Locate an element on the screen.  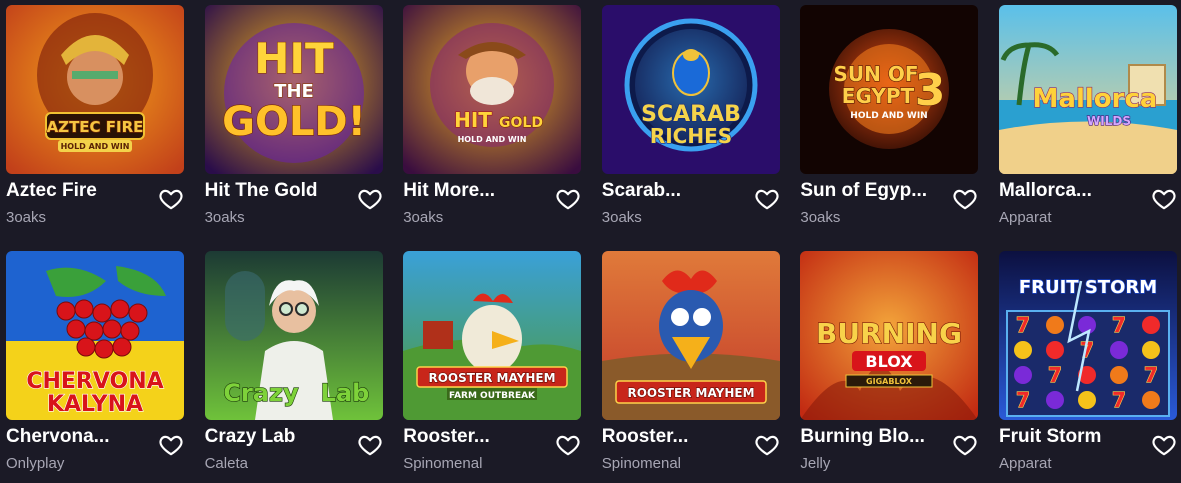
game-thumbnail: HIT THE GOLD! is located at coordinates (293, 89).